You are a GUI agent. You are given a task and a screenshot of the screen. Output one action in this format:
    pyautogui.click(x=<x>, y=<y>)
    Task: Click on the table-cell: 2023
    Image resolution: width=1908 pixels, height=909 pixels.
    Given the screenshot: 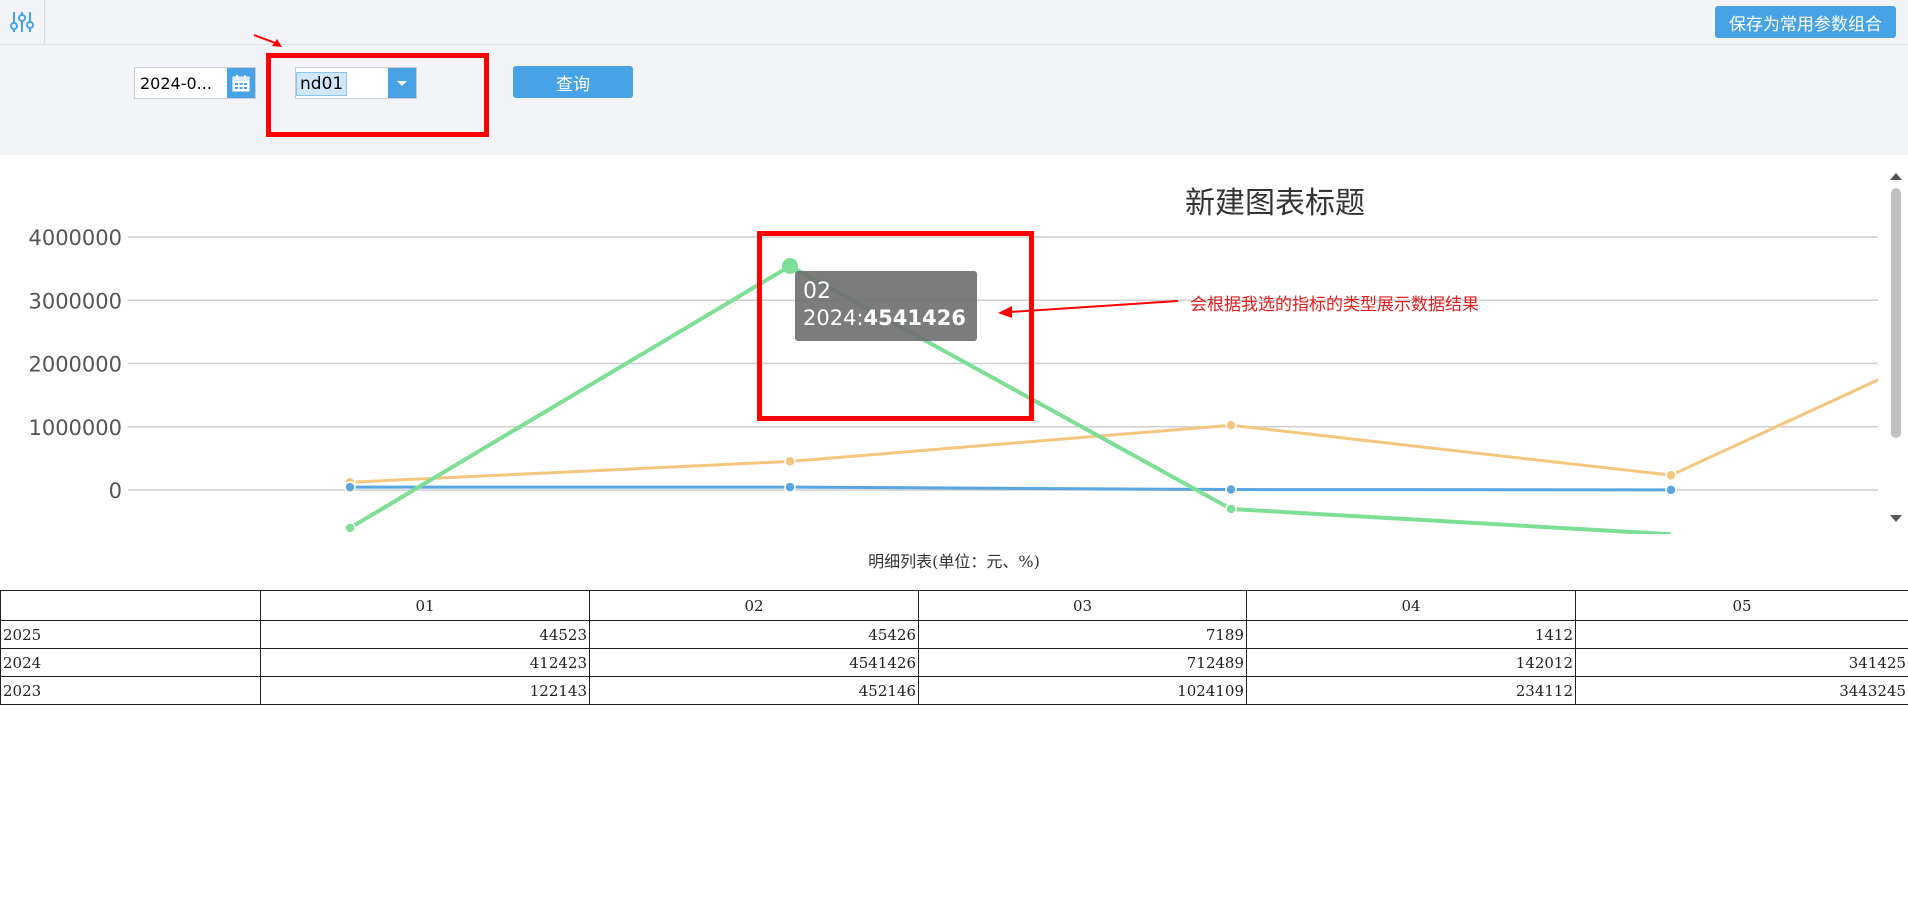 What is the action you would take?
    pyautogui.click(x=130, y=690)
    